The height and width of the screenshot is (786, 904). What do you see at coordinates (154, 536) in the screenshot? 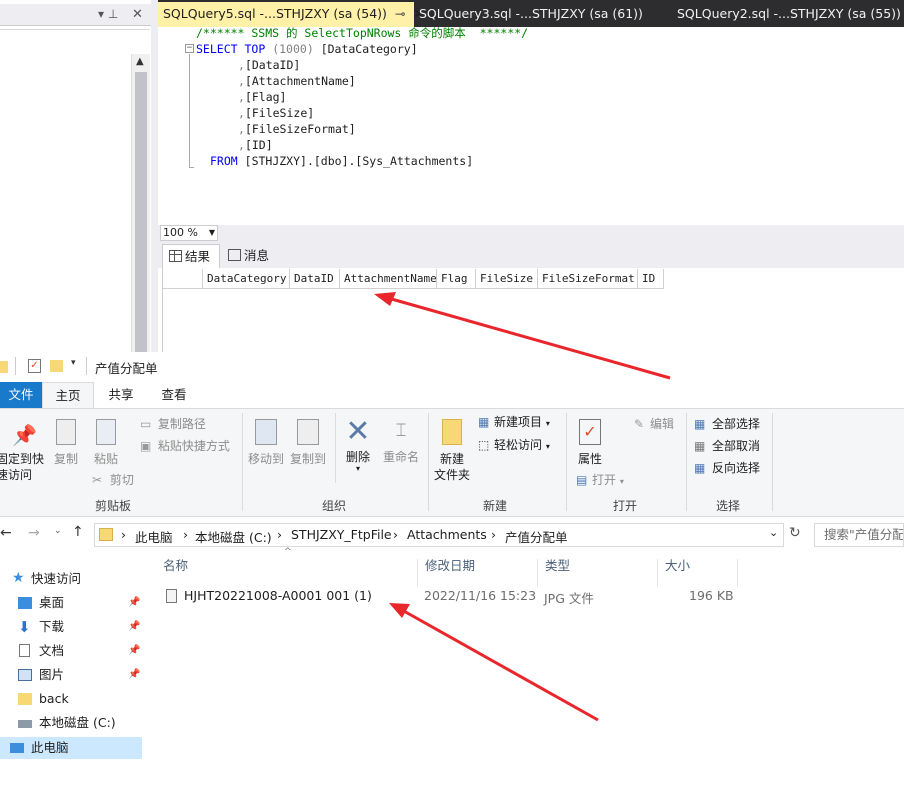
I see `breadcrumb-item: 此电脑` at bounding box center [154, 536].